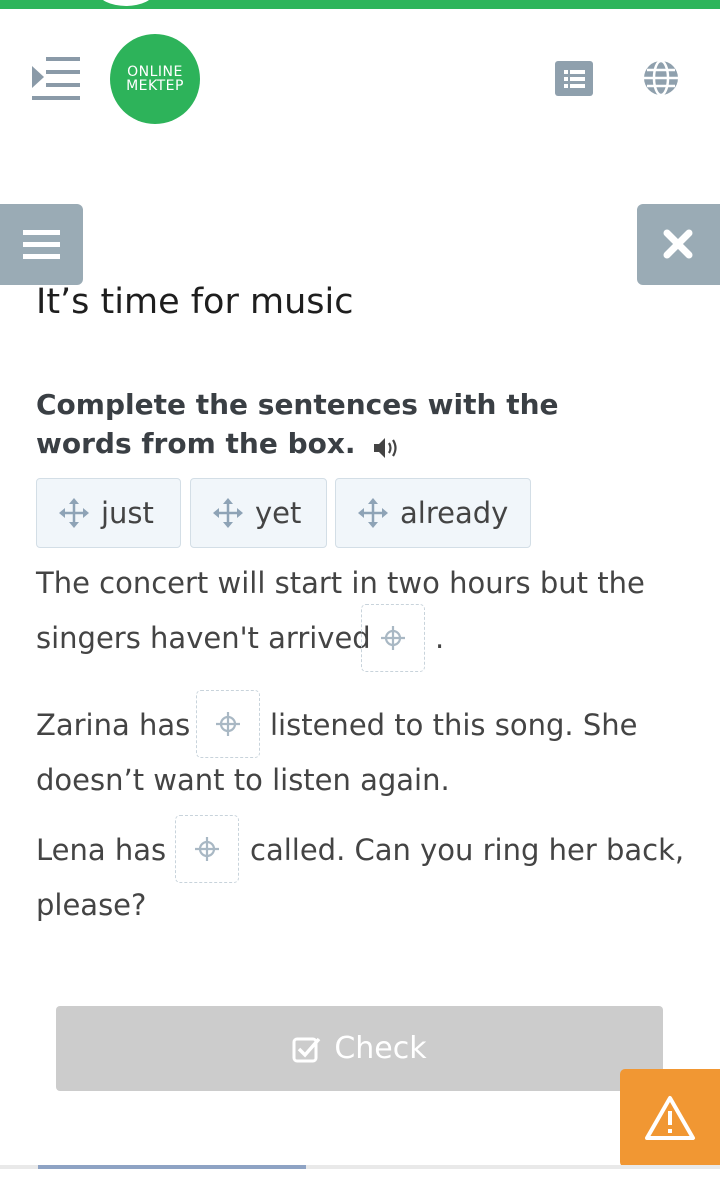  I want to click on word-chip-yet: yet, so click(258, 513).